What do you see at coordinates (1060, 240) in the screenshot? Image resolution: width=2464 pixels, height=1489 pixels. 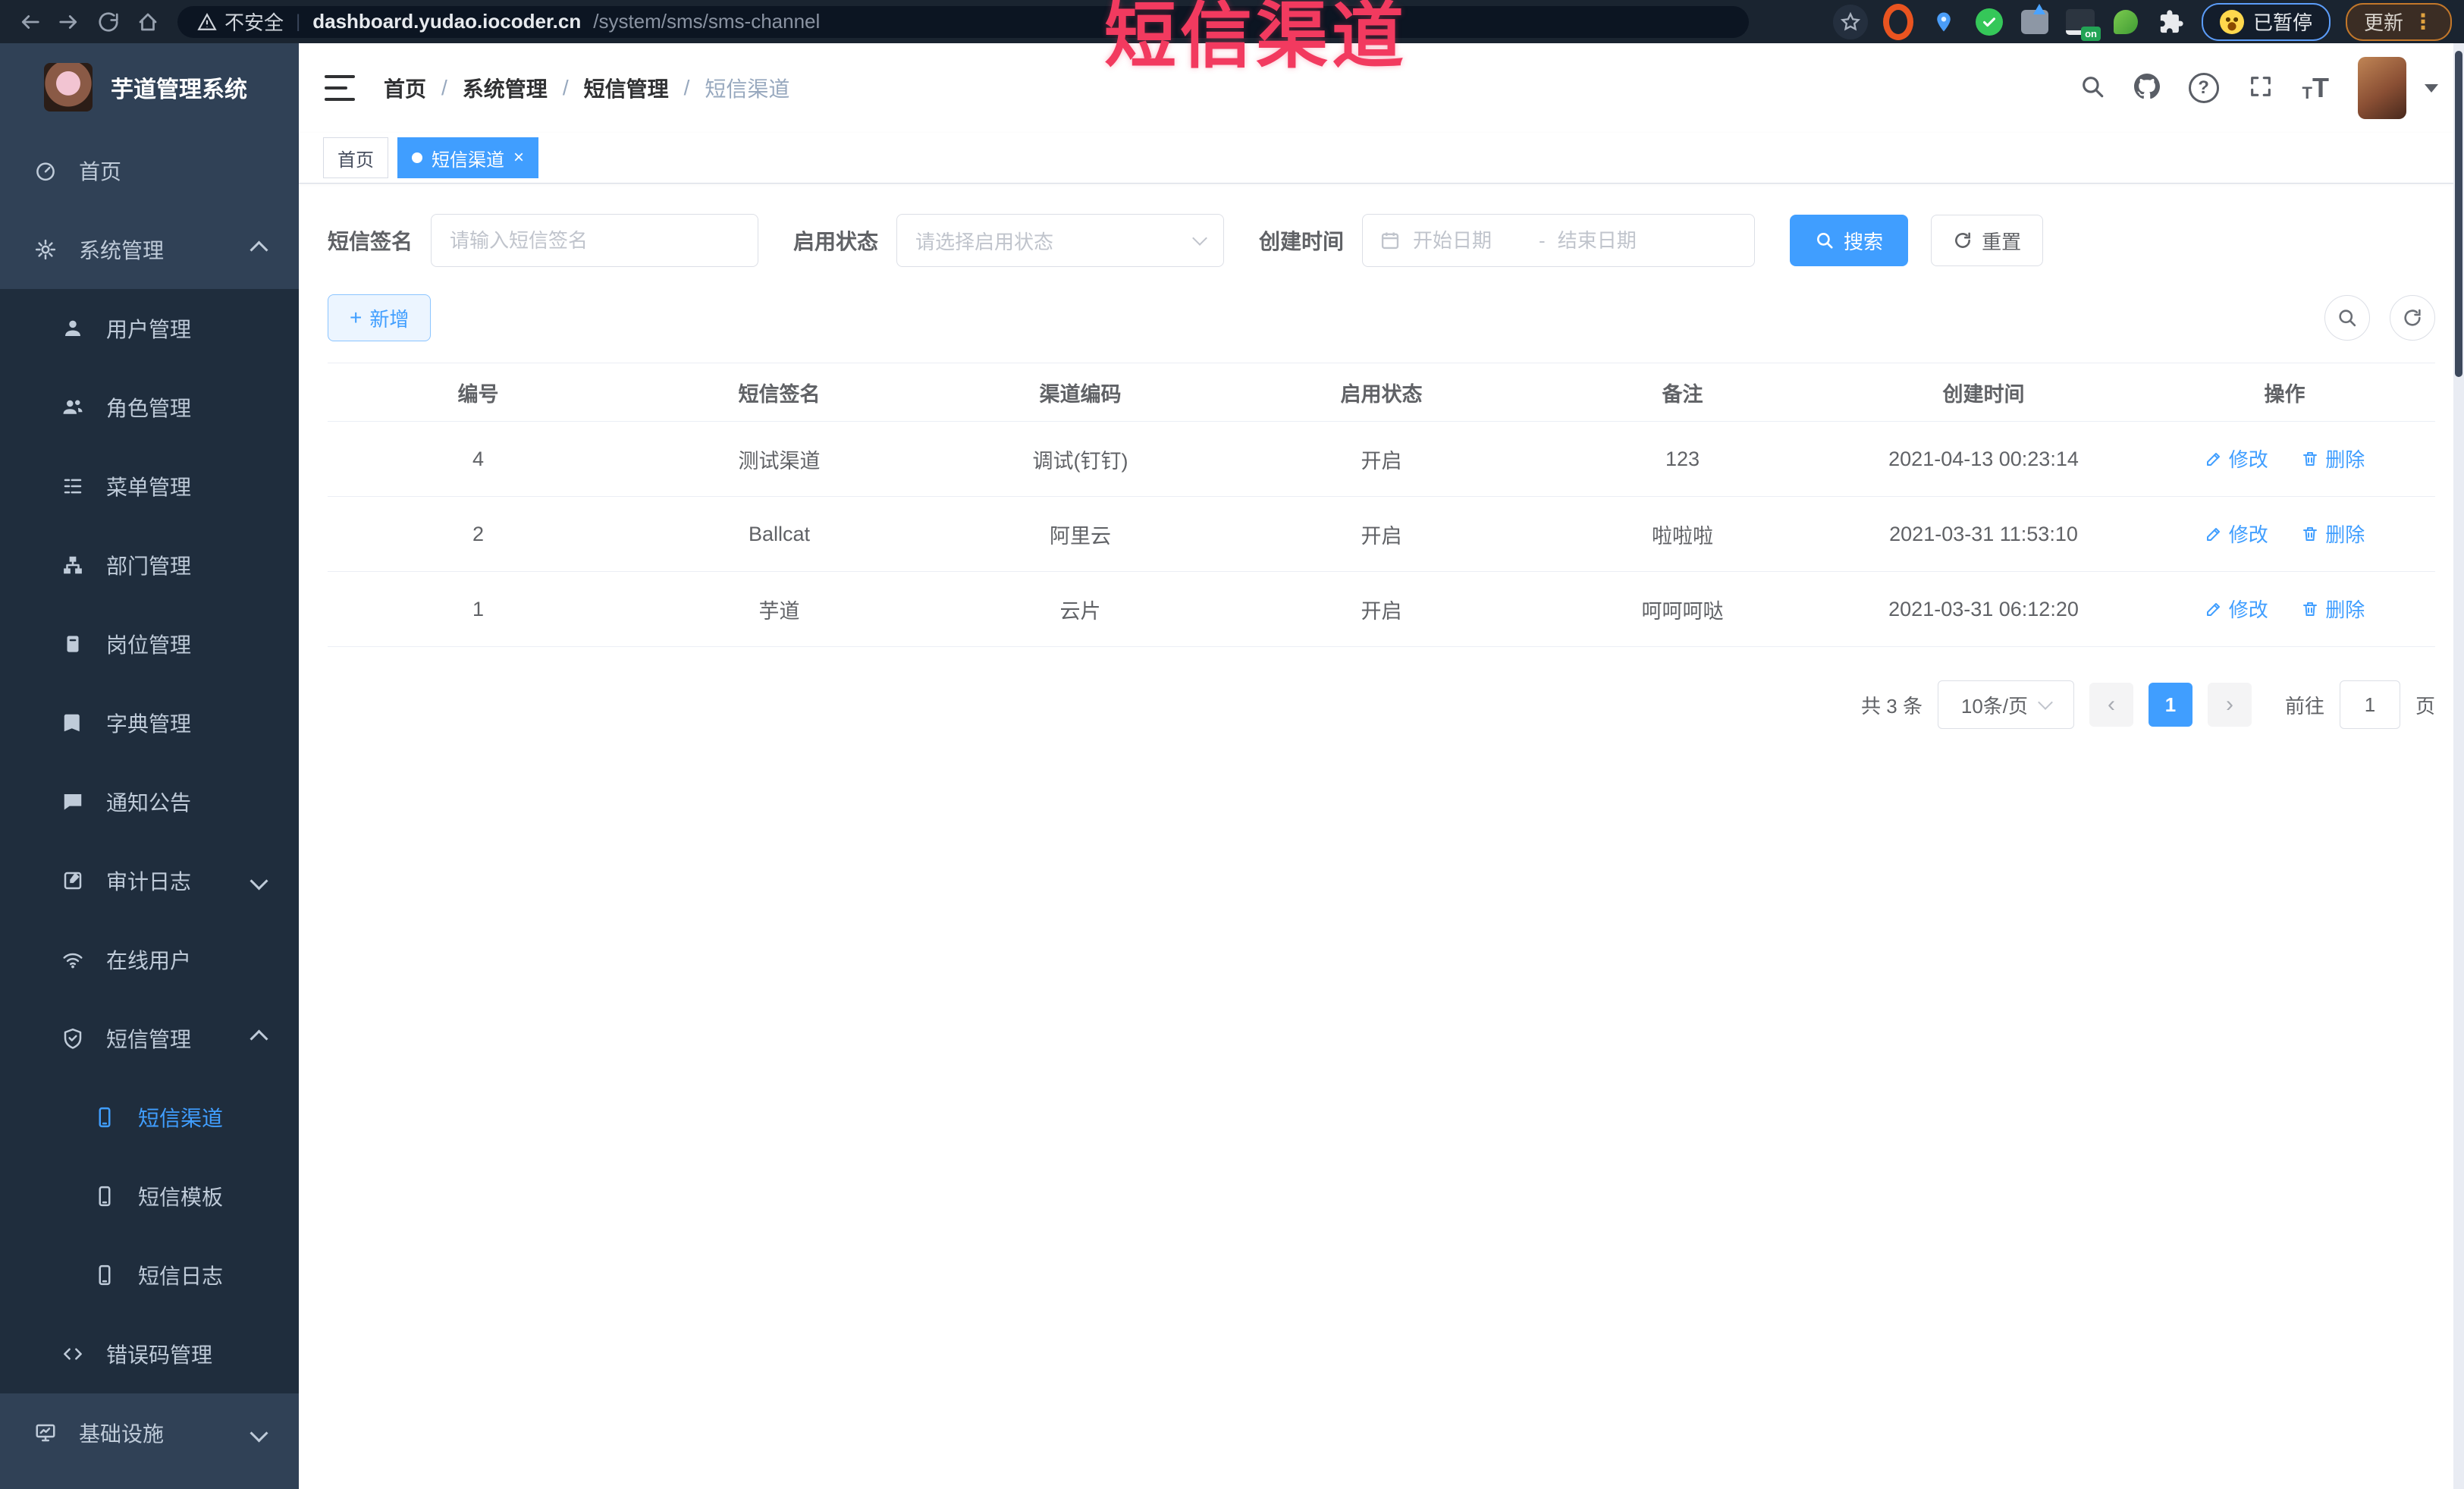 I see `status-select: 请选择启用状态` at bounding box center [1060, 240].